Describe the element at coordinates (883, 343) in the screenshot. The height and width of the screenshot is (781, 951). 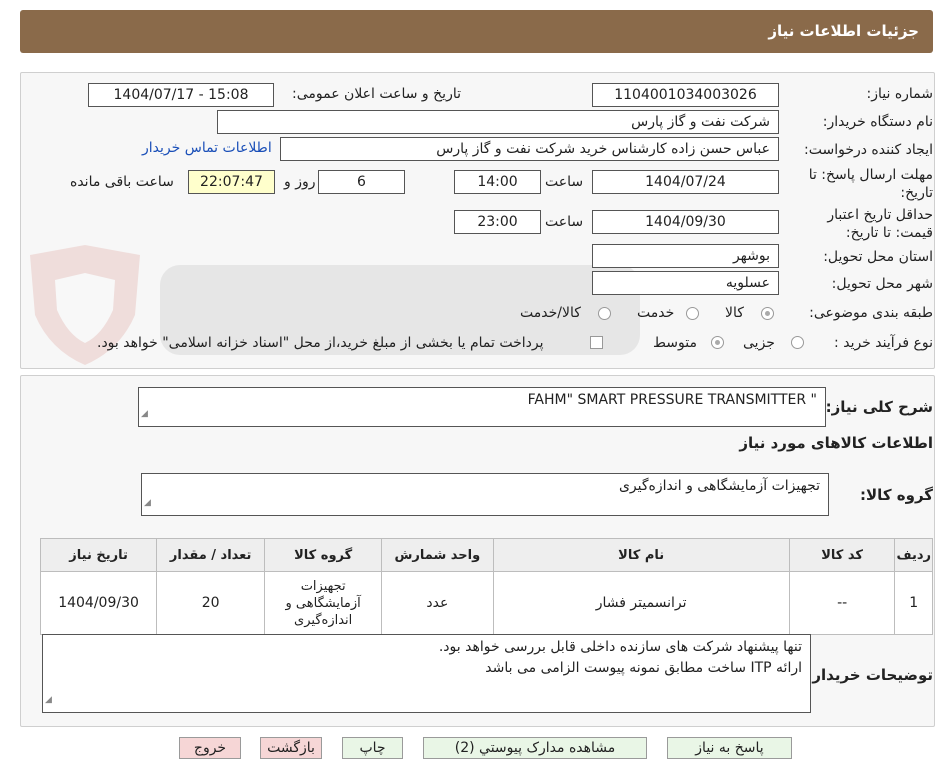
I see `process-label: نوع فرآیند خرید :` at that location.